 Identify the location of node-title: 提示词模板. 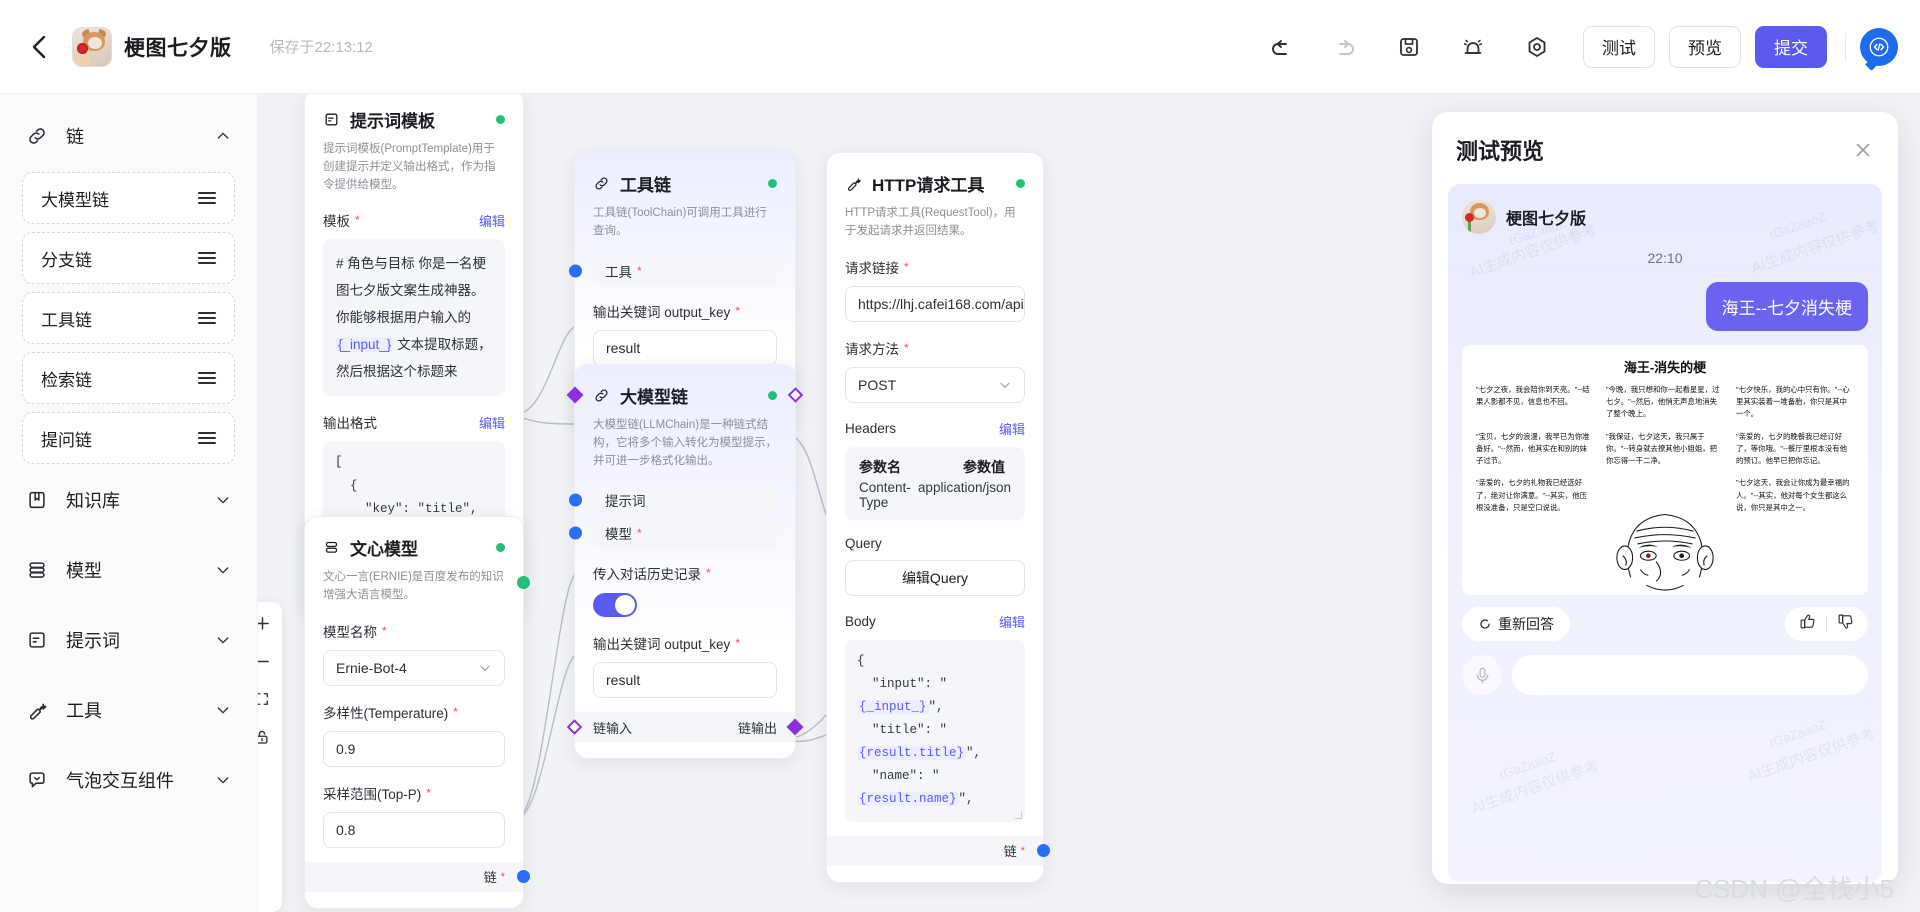
(392, 121).